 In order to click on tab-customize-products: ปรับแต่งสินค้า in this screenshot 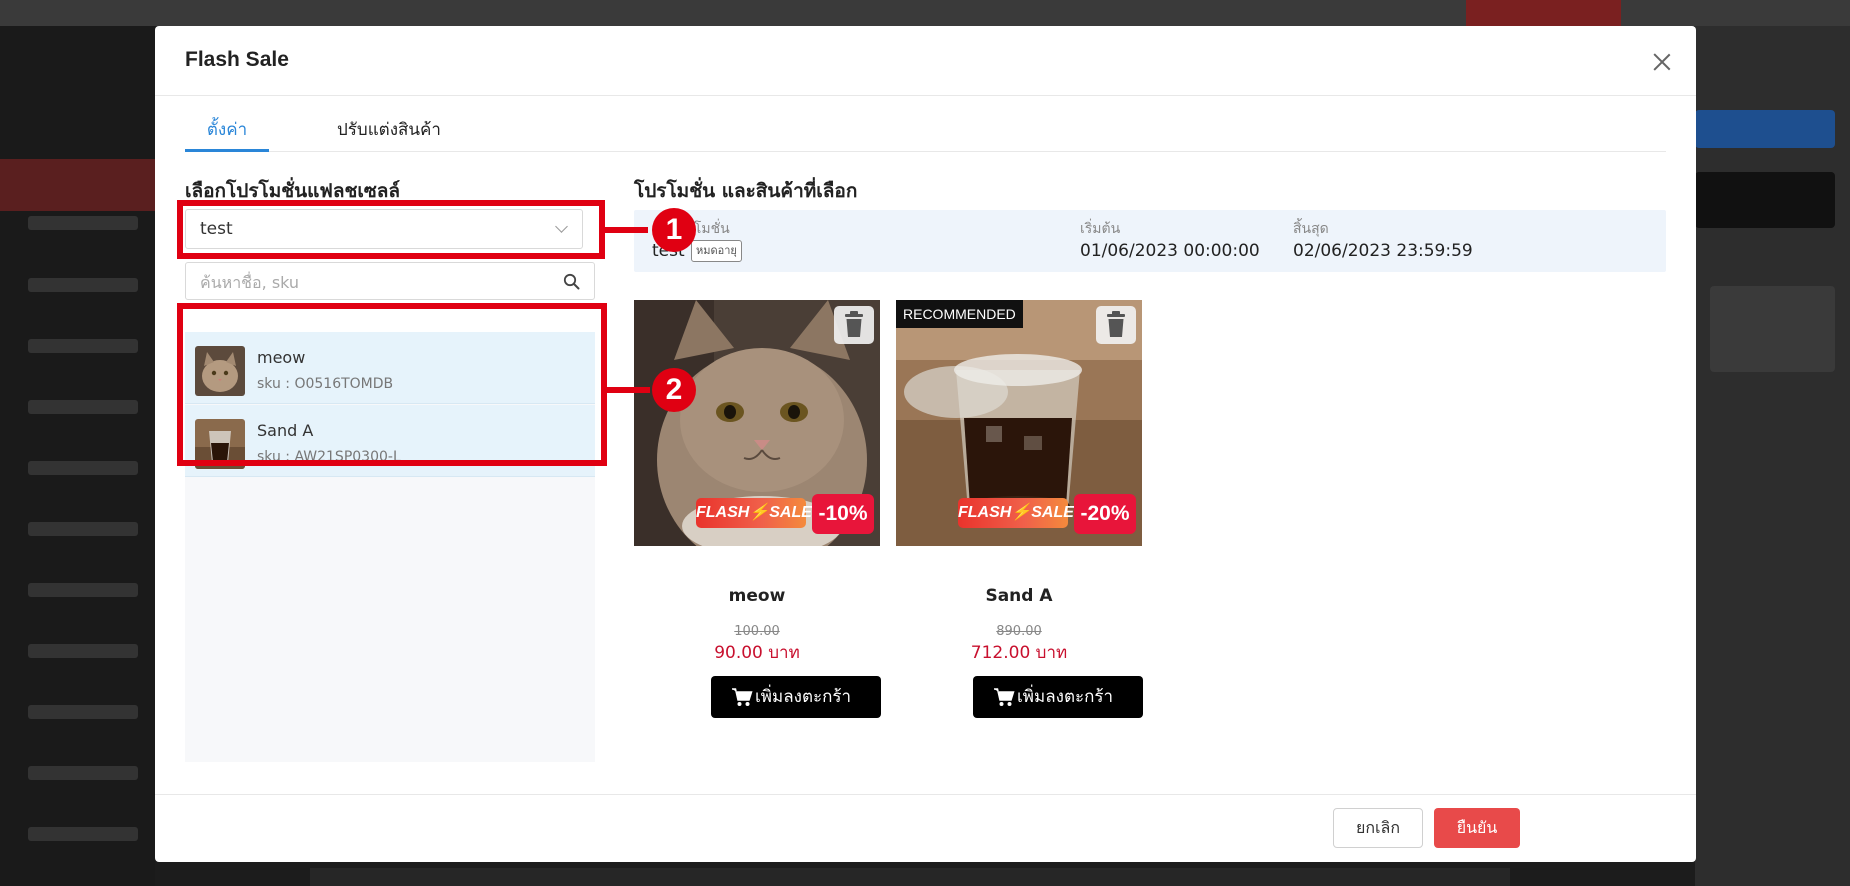, I will do `click(389, 131)`.